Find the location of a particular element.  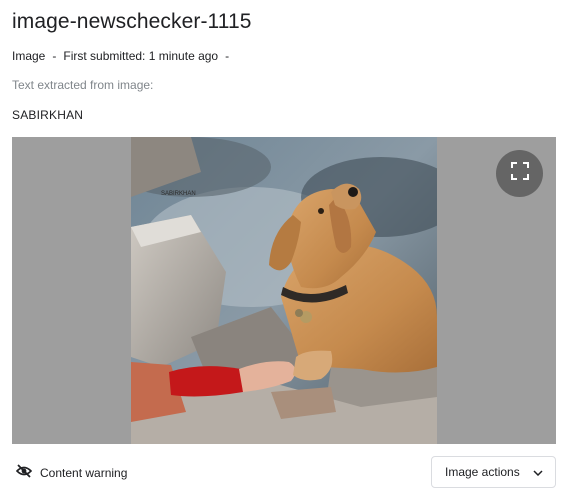

content-warning-toggle: Content warning is located at coordinates (71, 472).